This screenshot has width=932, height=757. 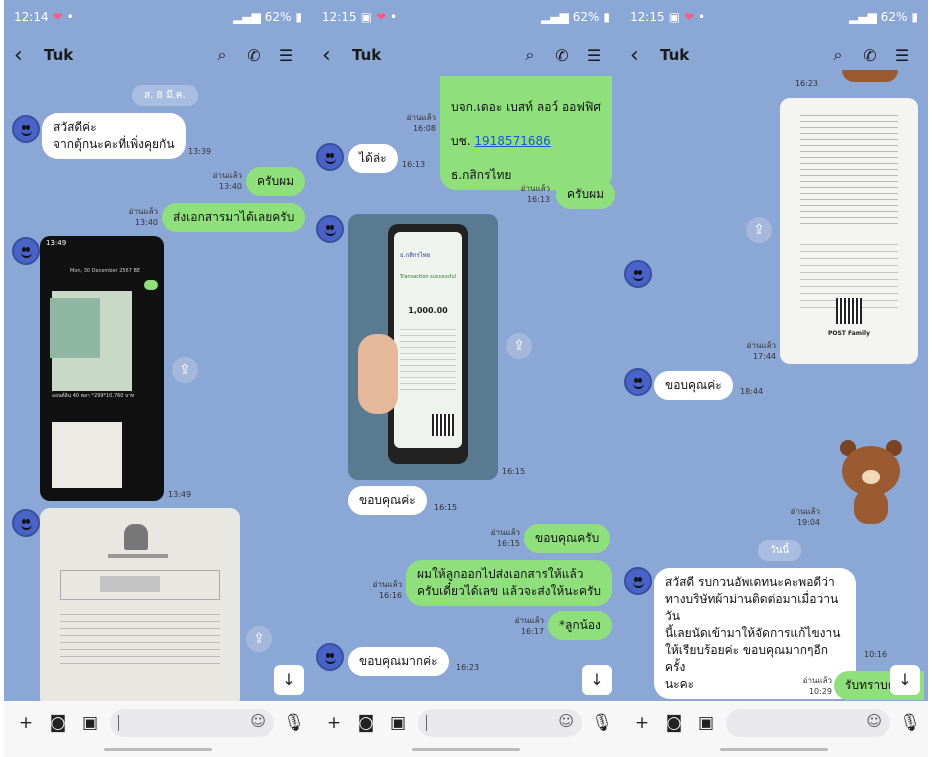 I want to click on message-bubble-in: ได้ล่ะ, so click(x=373, y=158).